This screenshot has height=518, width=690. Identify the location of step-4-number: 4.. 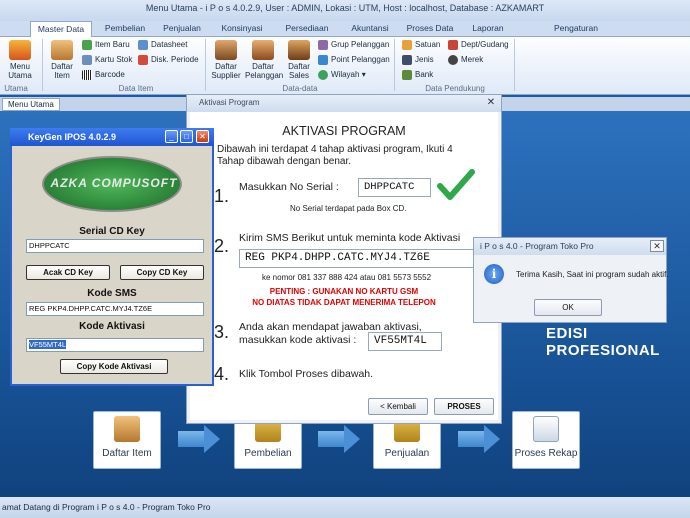
(222, 374).